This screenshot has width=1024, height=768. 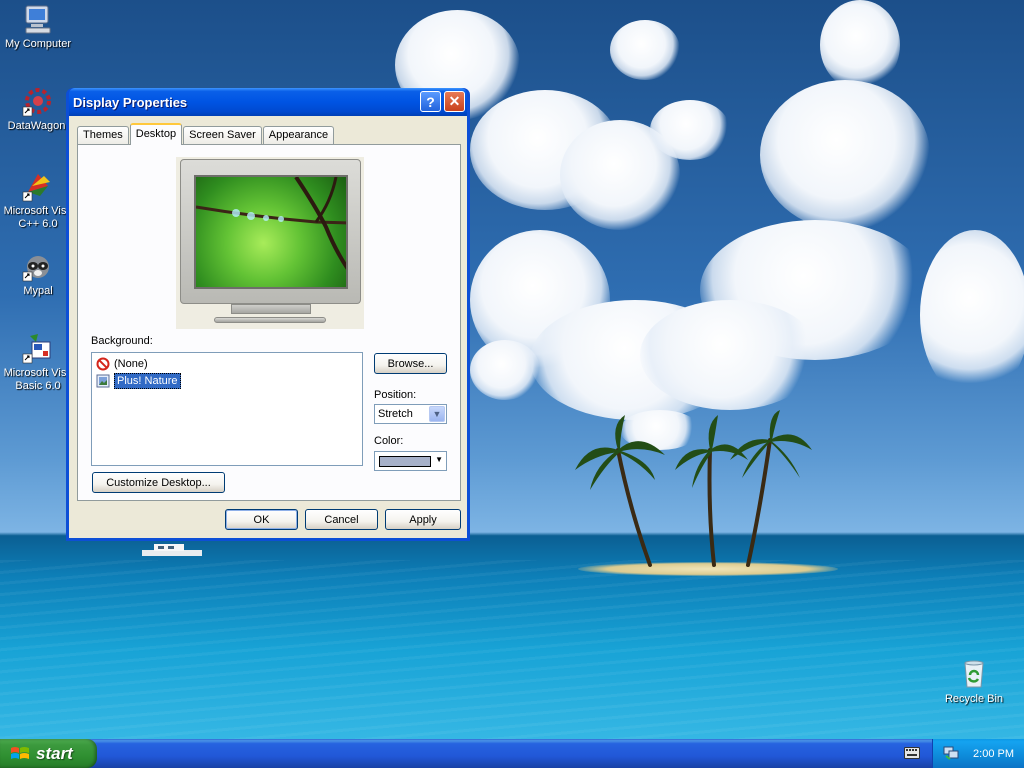 What do you see at coordinates (172, 550) in the screenshot?
I see `boat` at bounding box center [172, 550].